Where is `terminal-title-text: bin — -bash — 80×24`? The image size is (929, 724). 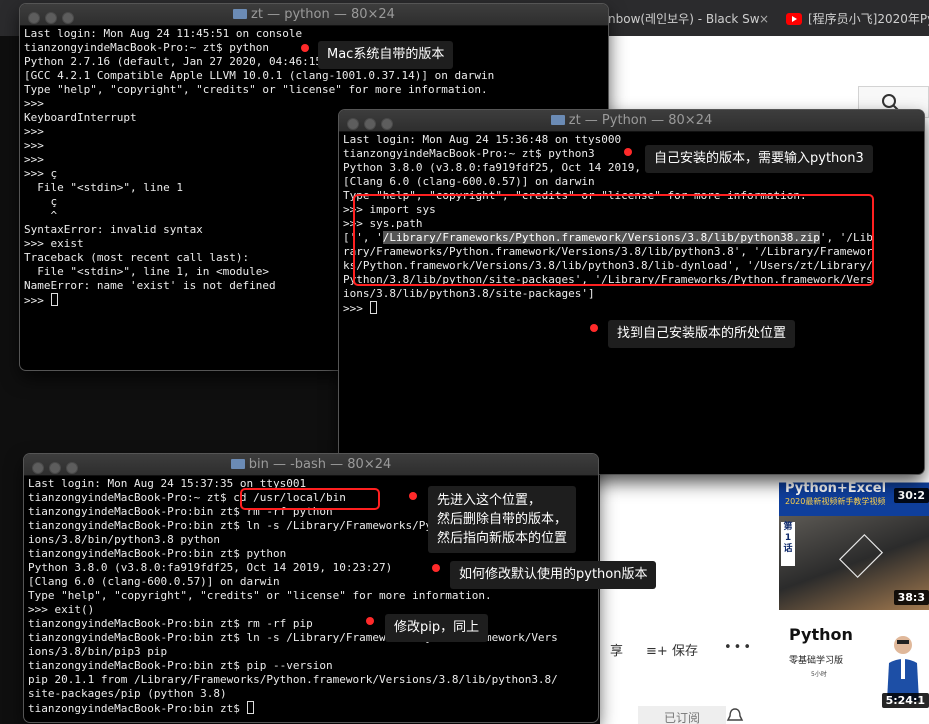
terminal-title-text: bin — -bash — 80×24 is located at coordinates (320, 464).